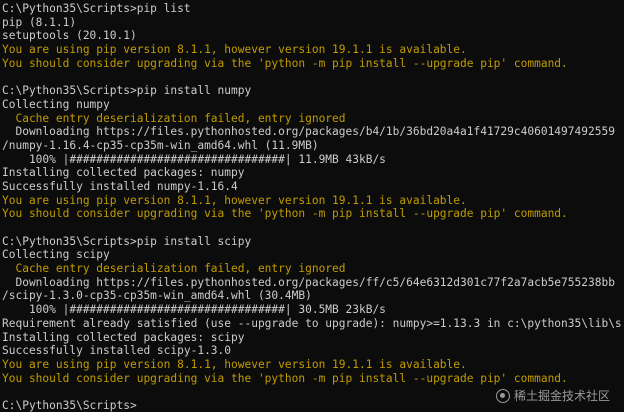 This screenshot has height=412, width=624. Describe the element at coordinates (120, 186) in the screenshot. I see `terminal-line-text: Successfully installed numpy-1.16.4` at that location.